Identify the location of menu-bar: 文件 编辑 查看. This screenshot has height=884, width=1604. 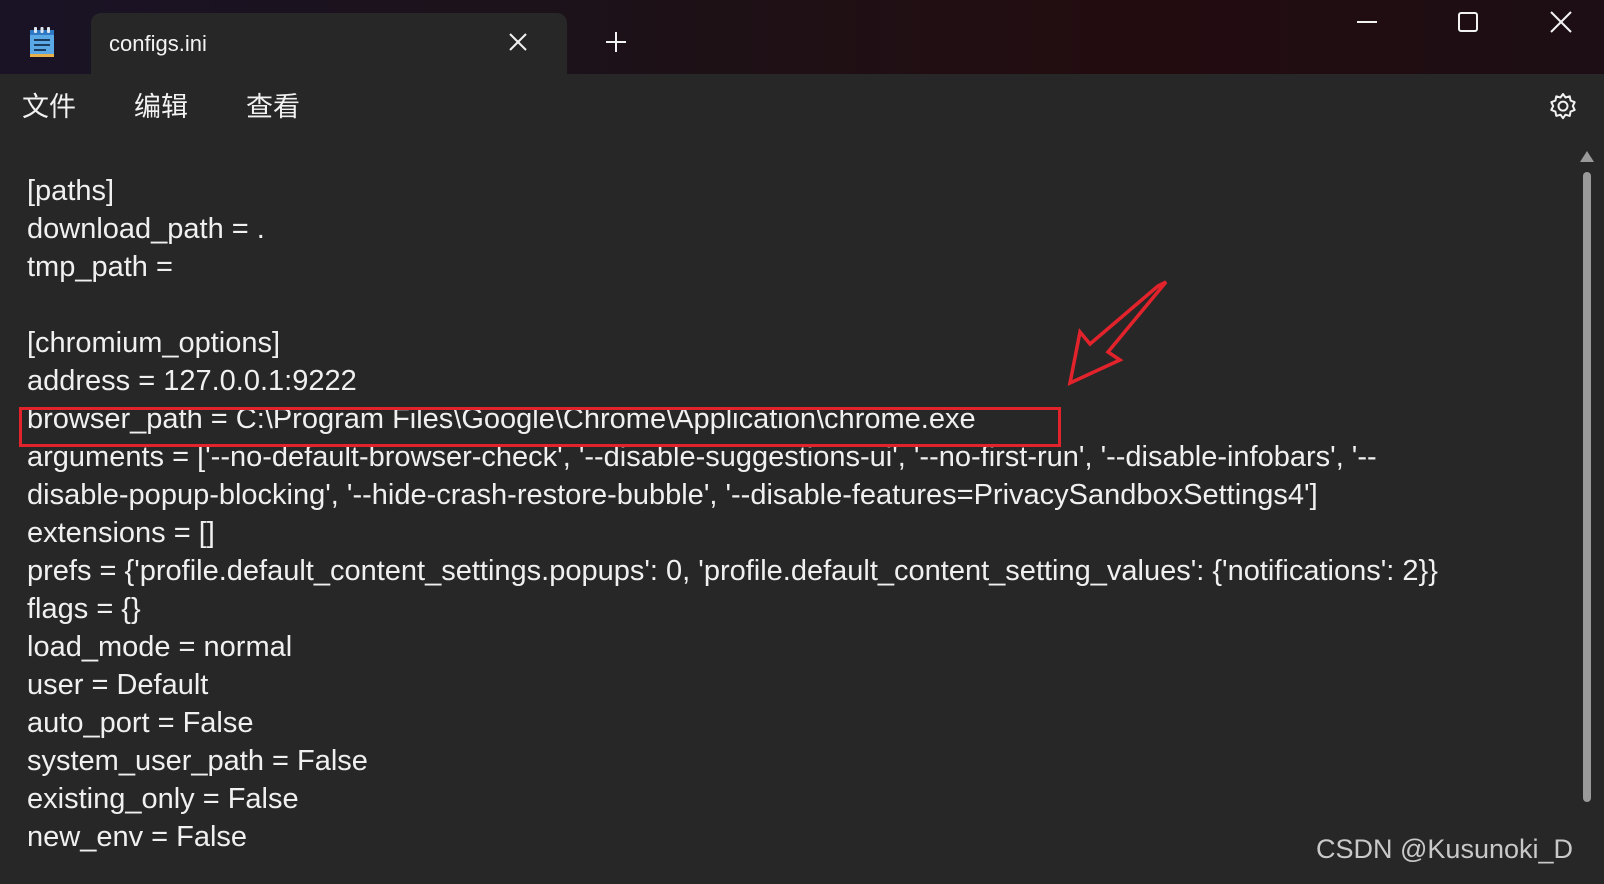
(802, 107).